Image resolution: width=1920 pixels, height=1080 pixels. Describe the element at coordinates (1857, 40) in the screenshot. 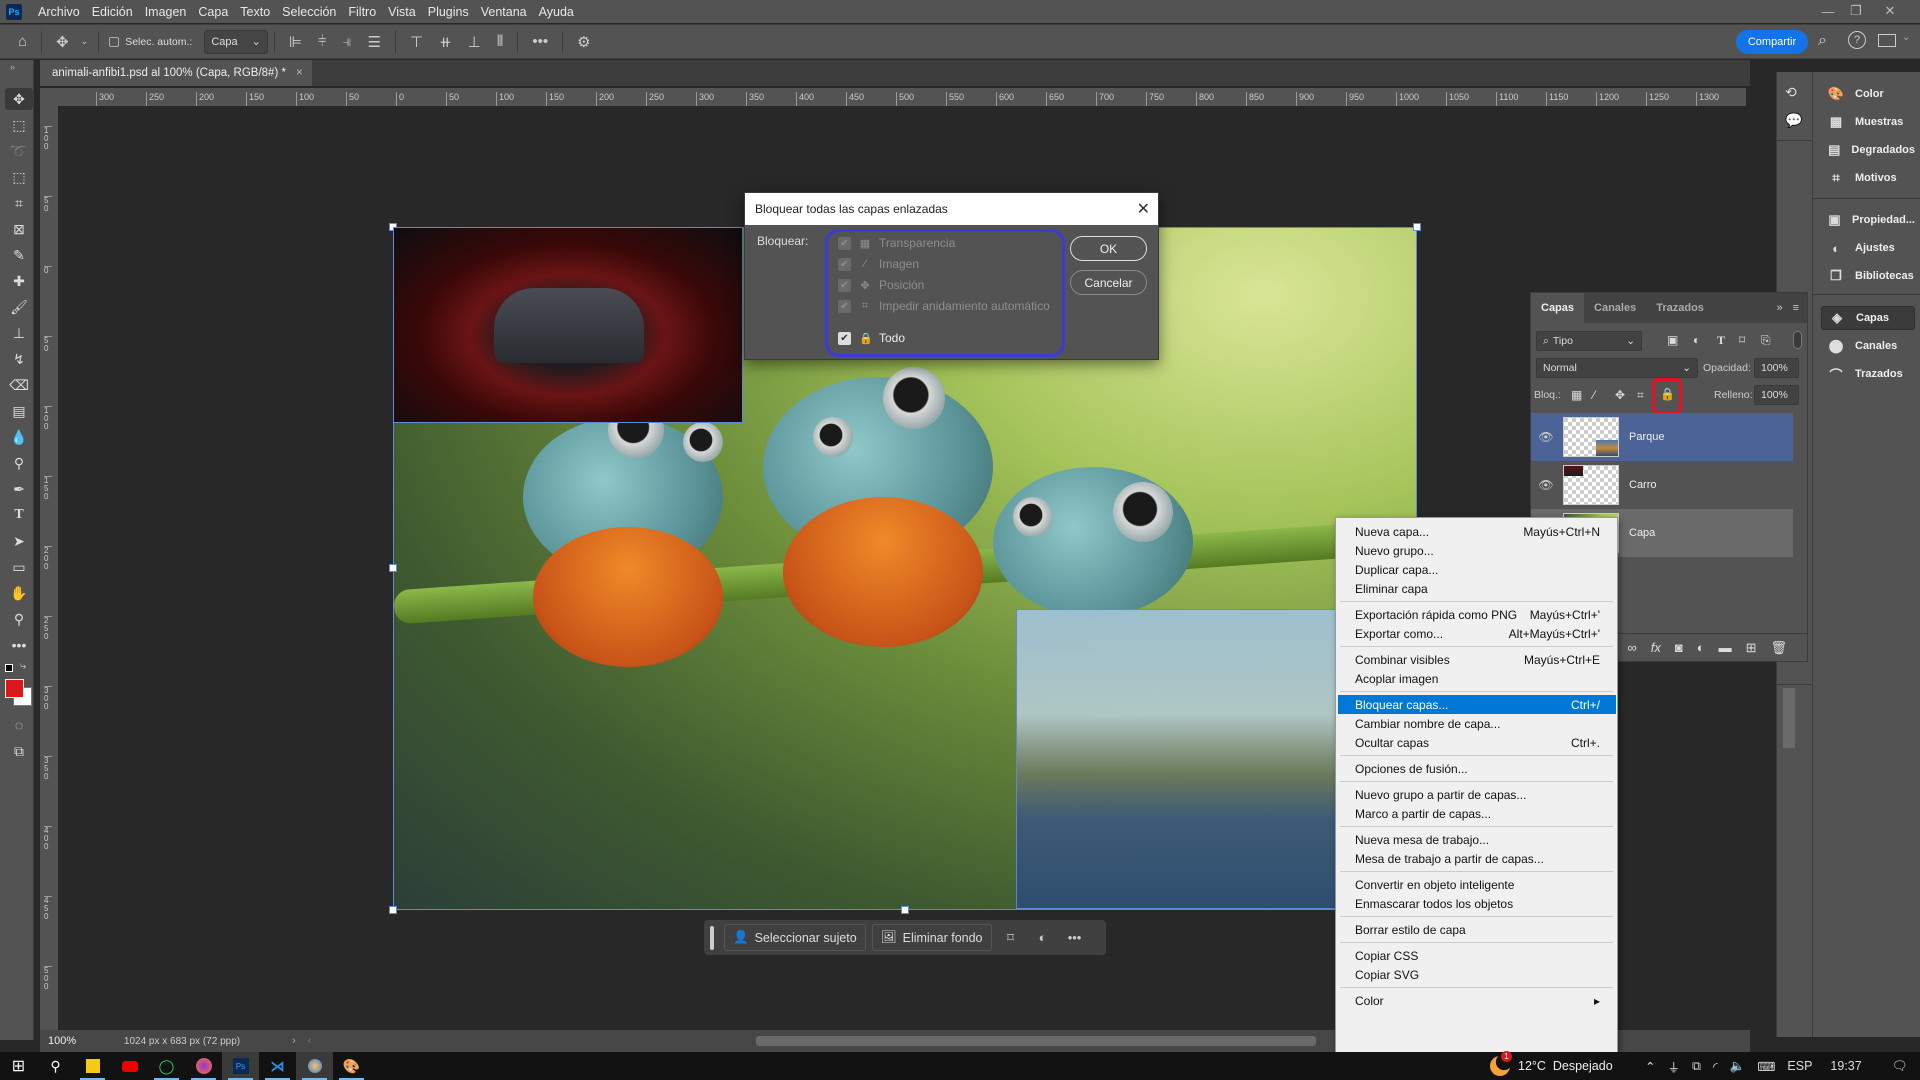

I see `help-icon: ?` at that location.